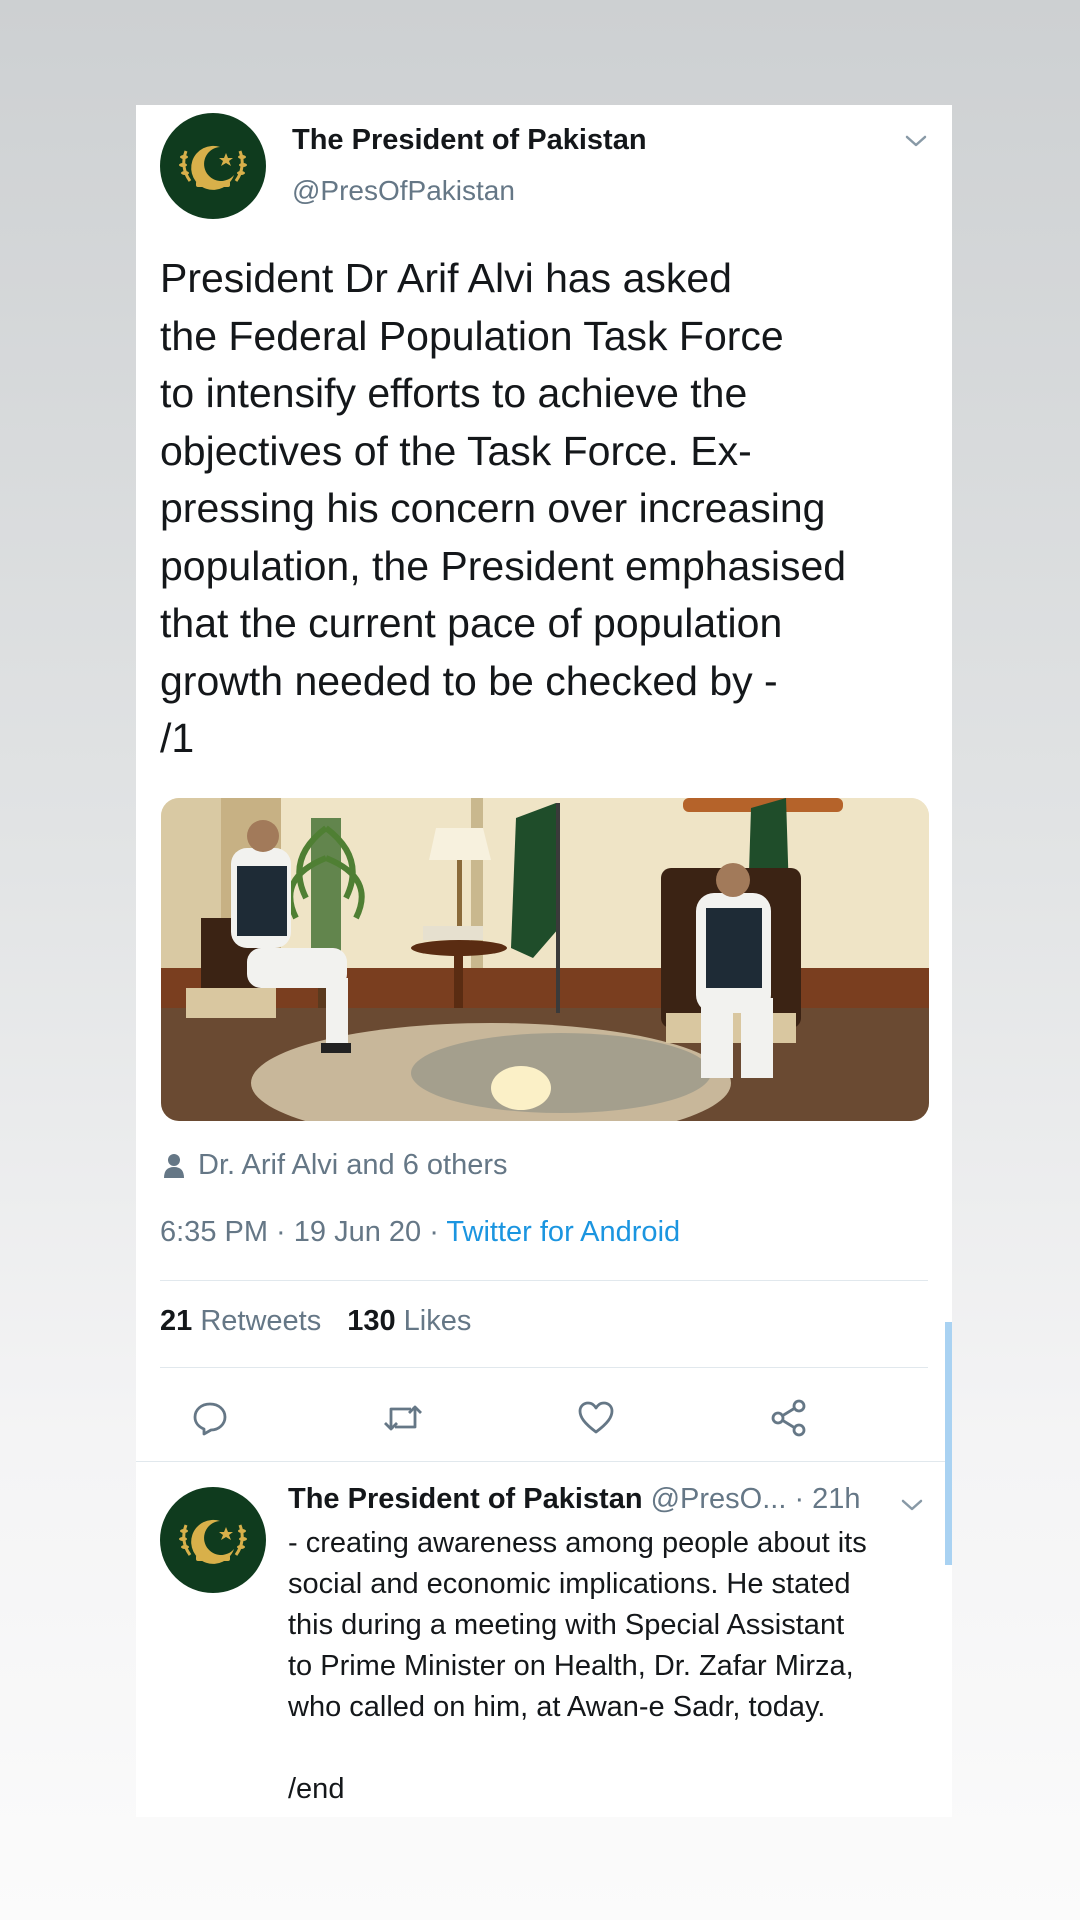 This screenshot has height=1920, width=1080. I want to click on person-icon, so click(174, 1165).